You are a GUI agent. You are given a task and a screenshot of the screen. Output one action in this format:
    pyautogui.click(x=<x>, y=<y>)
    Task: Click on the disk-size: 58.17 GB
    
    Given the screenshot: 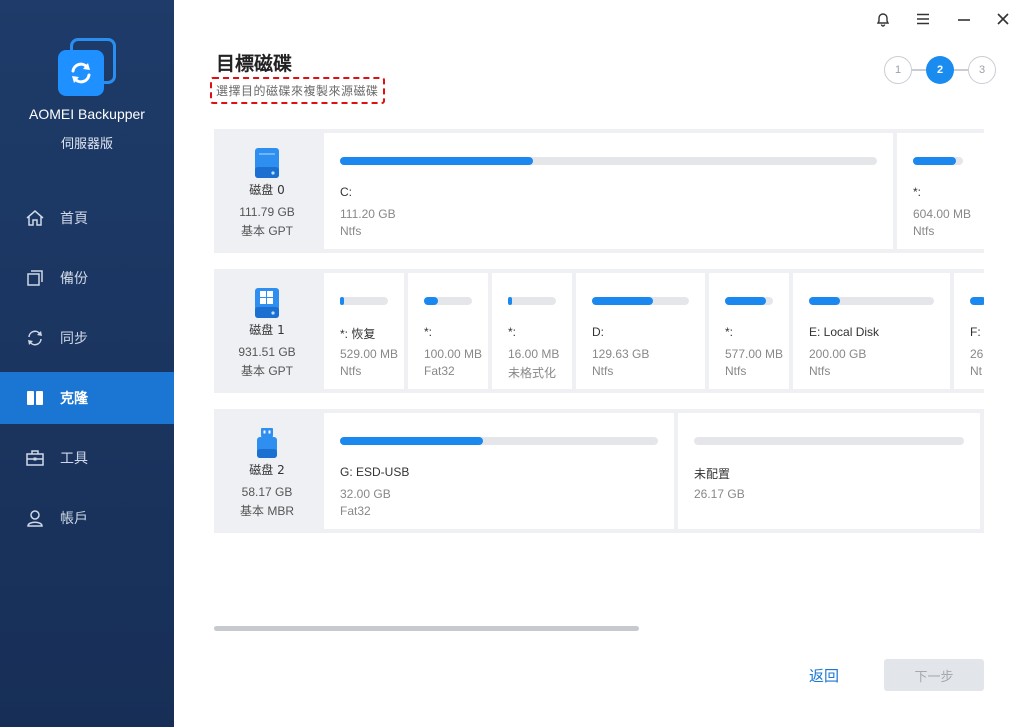 What is the action you would take?
    pyautogui.click(x=267, y=492)
    